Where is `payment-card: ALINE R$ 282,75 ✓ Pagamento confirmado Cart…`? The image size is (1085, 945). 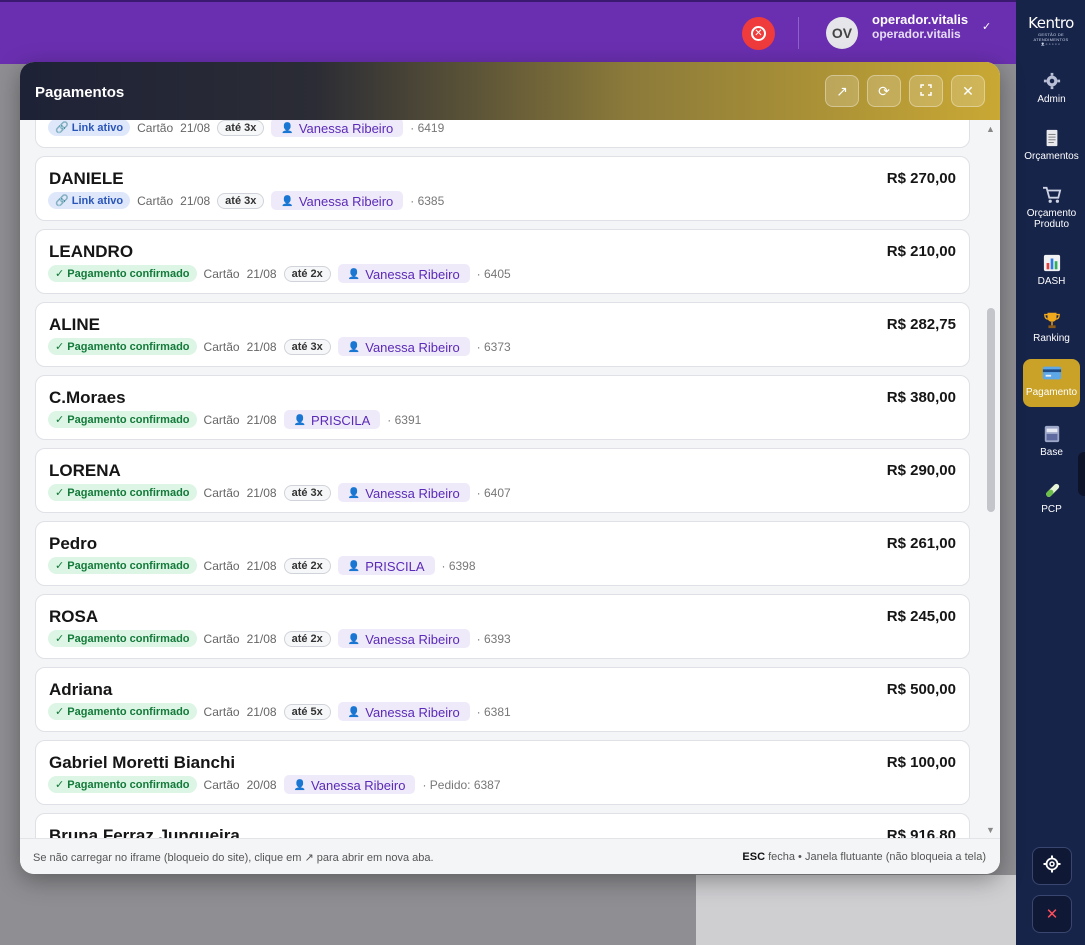 payment-card: ALINE R$ 282,75 ✓ Pagamento confirmado Cart… is located at coordinates (502, 334).